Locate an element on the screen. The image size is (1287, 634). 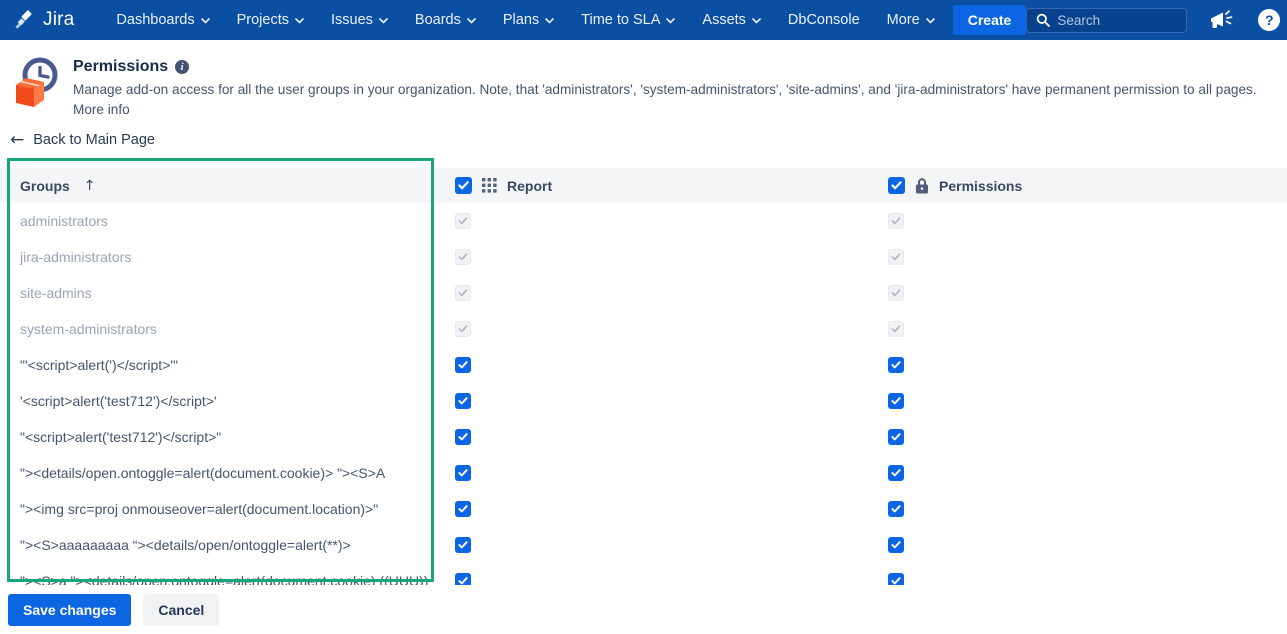
nav-item-dbconsole: DbConsole is located at coordinates (824, 20).